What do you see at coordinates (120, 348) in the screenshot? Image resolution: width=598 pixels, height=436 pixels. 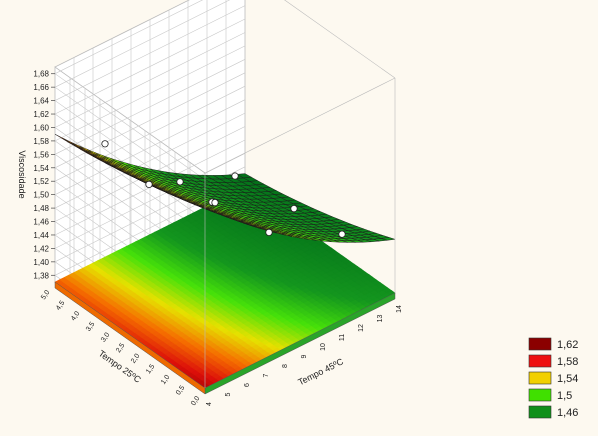 I see `y-tick-label: 2,5` at bounding box center [120, 348].